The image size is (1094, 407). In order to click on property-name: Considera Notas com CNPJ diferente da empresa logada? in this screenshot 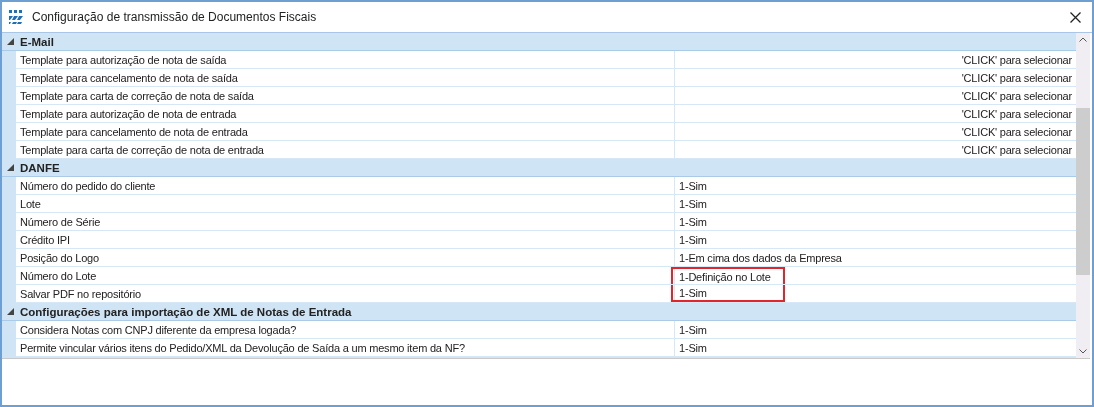, I will do `click(345, 329)`.